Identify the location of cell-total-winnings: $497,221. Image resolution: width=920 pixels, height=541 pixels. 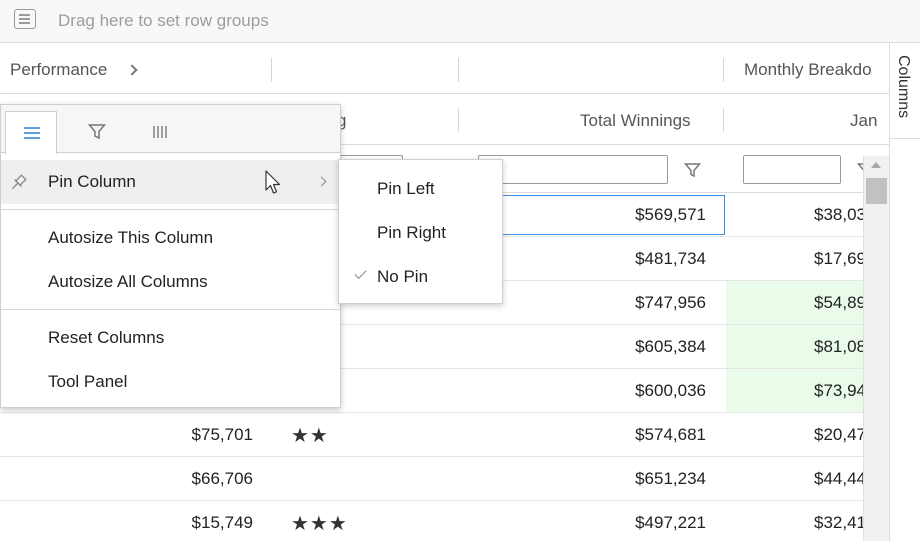
(670, 523).